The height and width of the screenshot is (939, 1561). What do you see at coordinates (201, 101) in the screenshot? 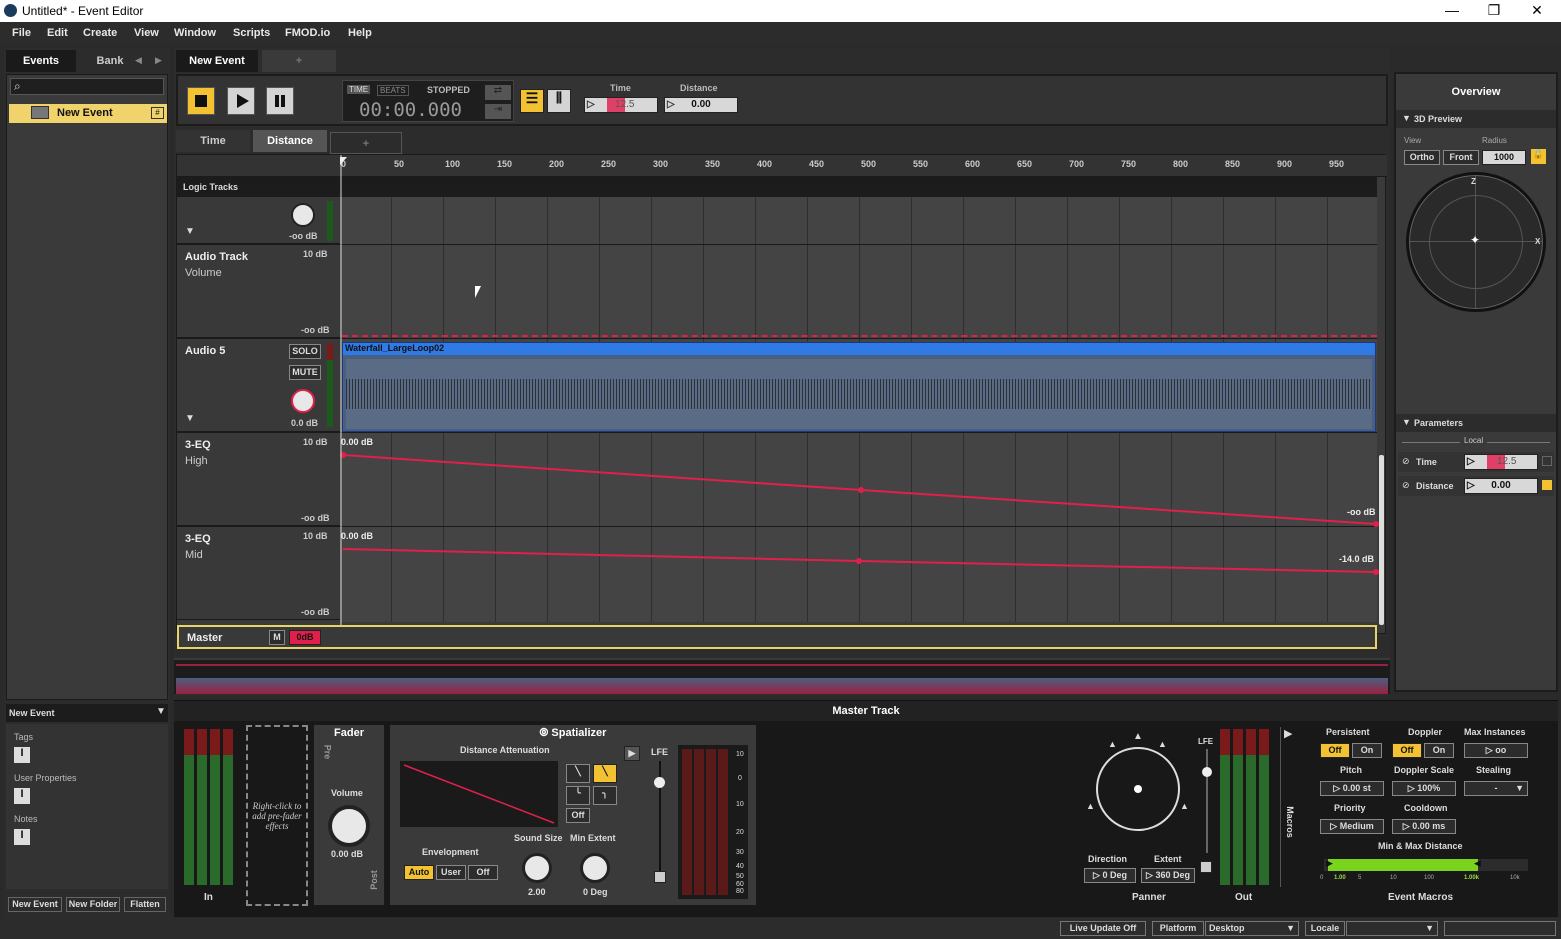
I see `stop-button` at bounding box center [201, 101].